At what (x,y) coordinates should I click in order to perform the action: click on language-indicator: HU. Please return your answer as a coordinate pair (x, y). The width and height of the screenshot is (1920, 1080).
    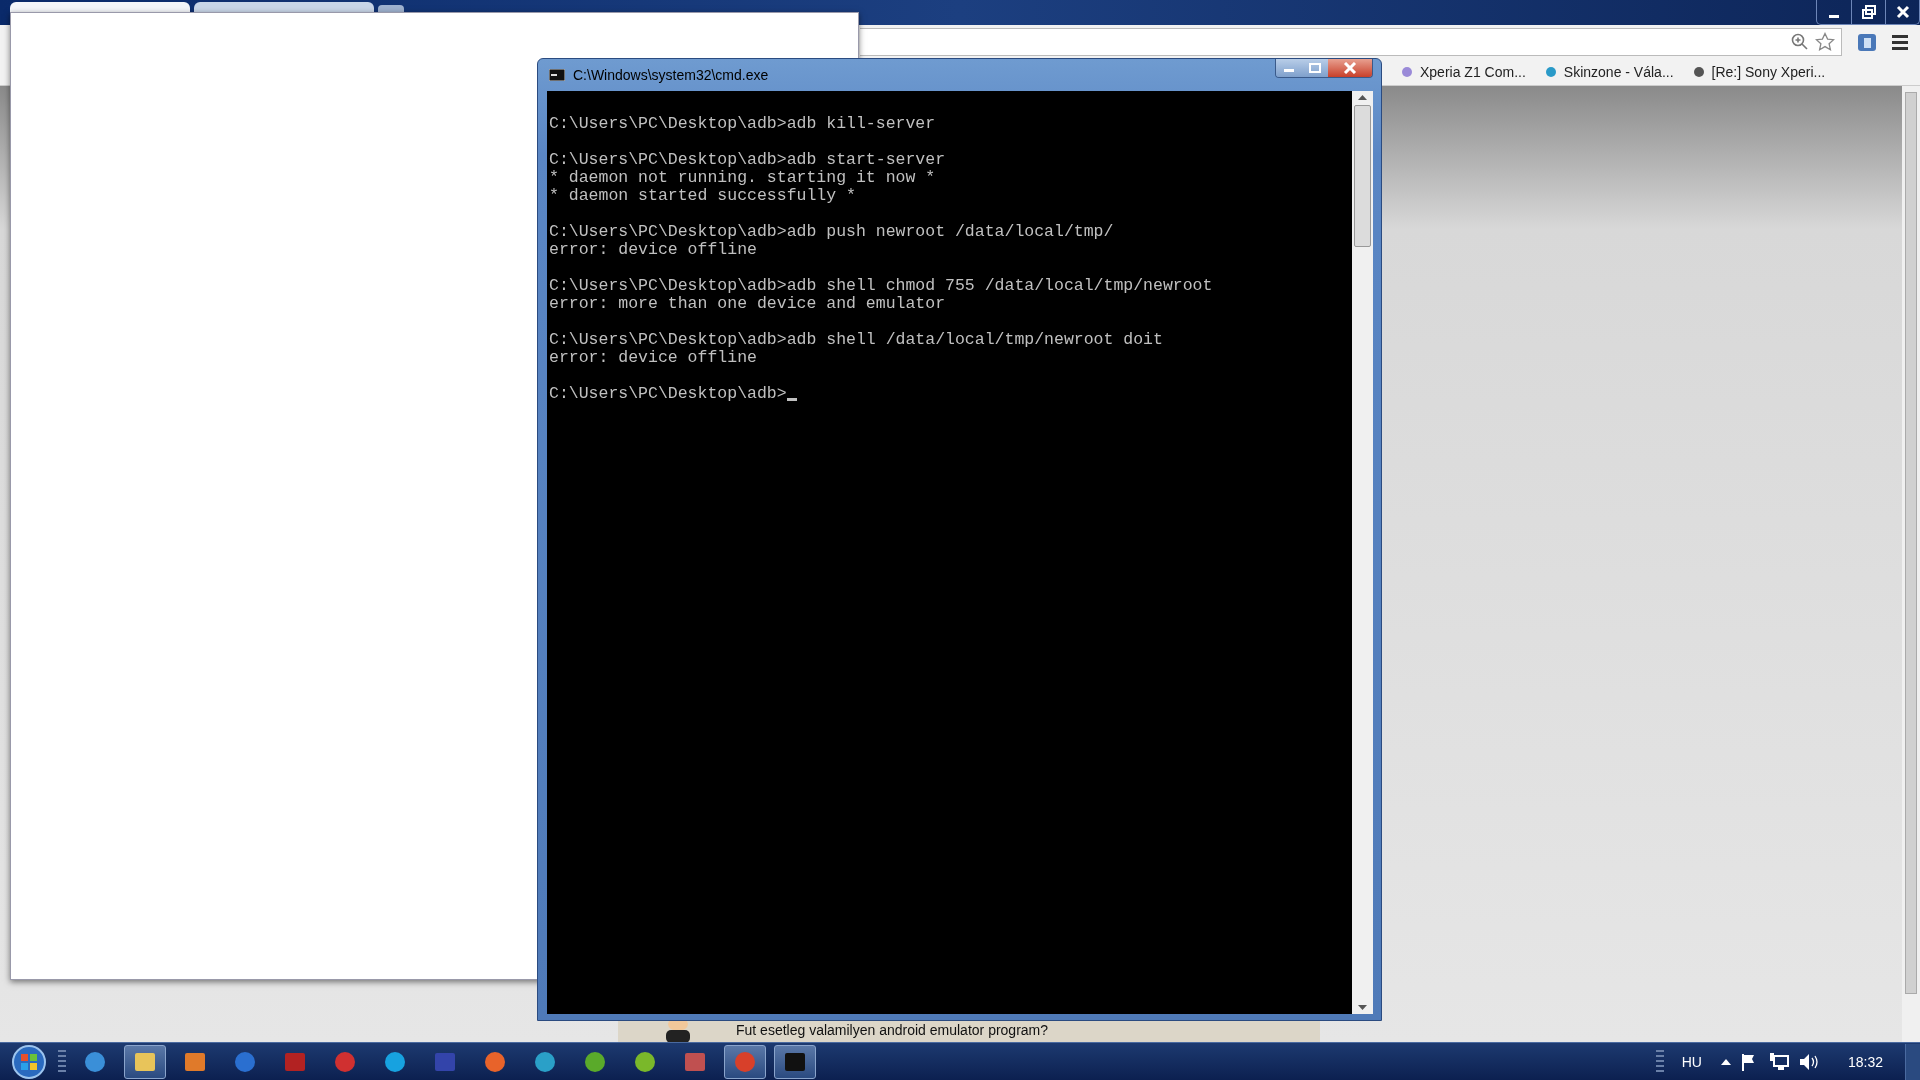
    Looking at the image, I should click on (1691, 1061).